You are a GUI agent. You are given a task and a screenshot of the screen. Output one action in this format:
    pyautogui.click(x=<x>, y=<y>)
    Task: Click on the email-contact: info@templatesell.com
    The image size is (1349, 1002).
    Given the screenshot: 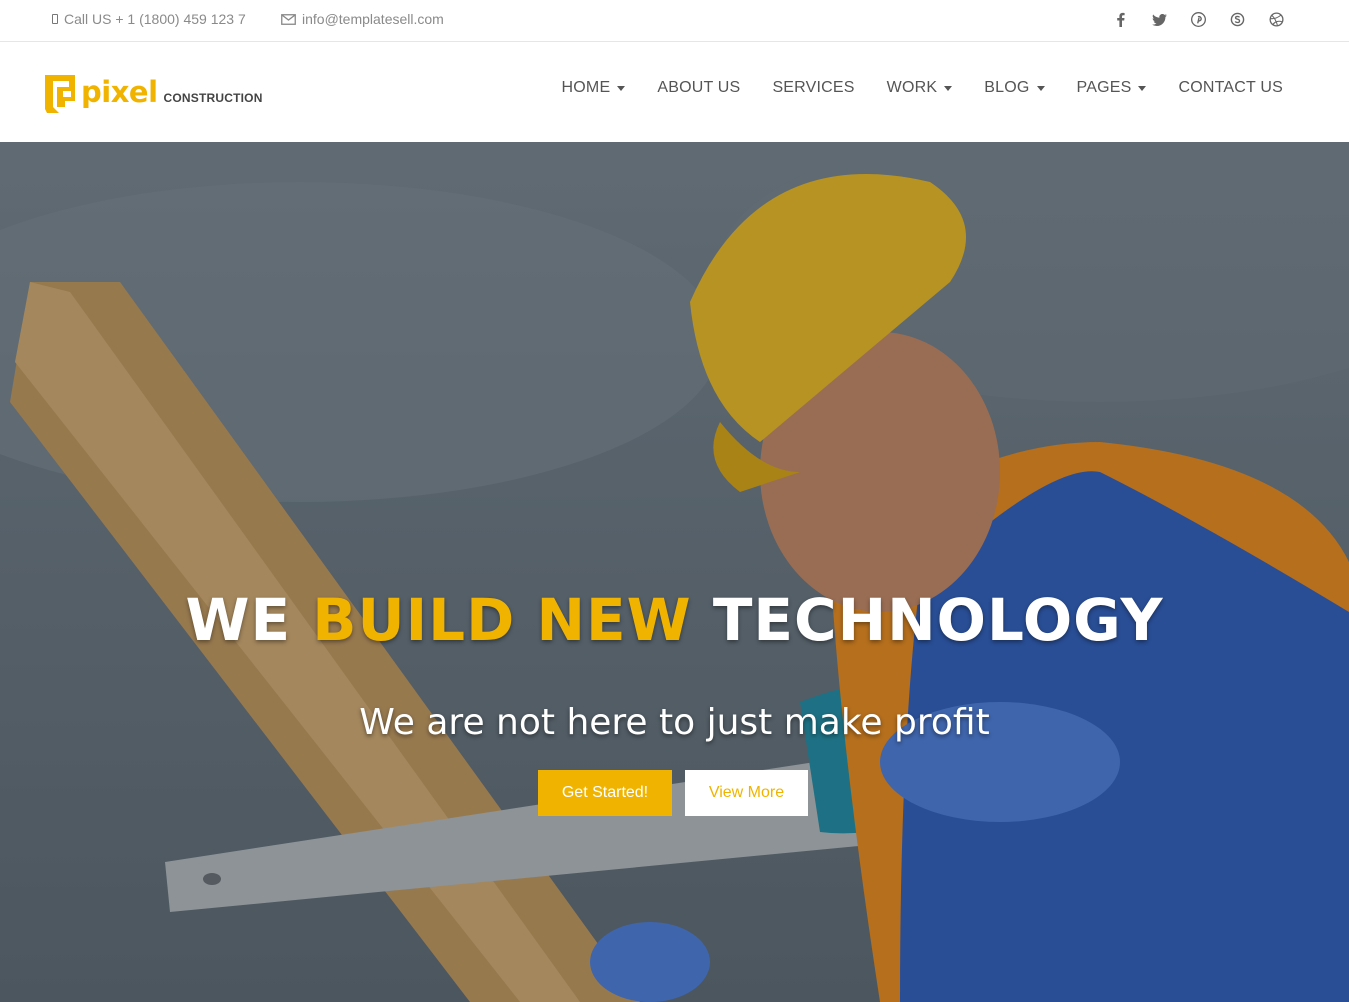 What is the action you would take?
    pyautogui.click(x=362, y=19)
    